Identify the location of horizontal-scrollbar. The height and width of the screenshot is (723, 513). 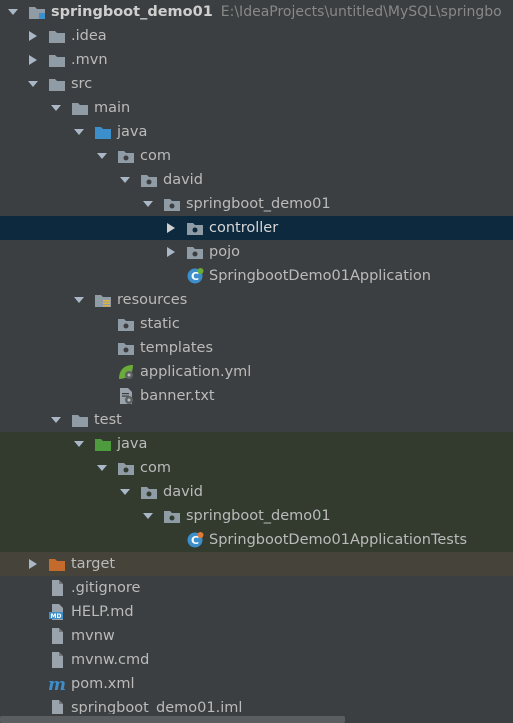
(256, 718).